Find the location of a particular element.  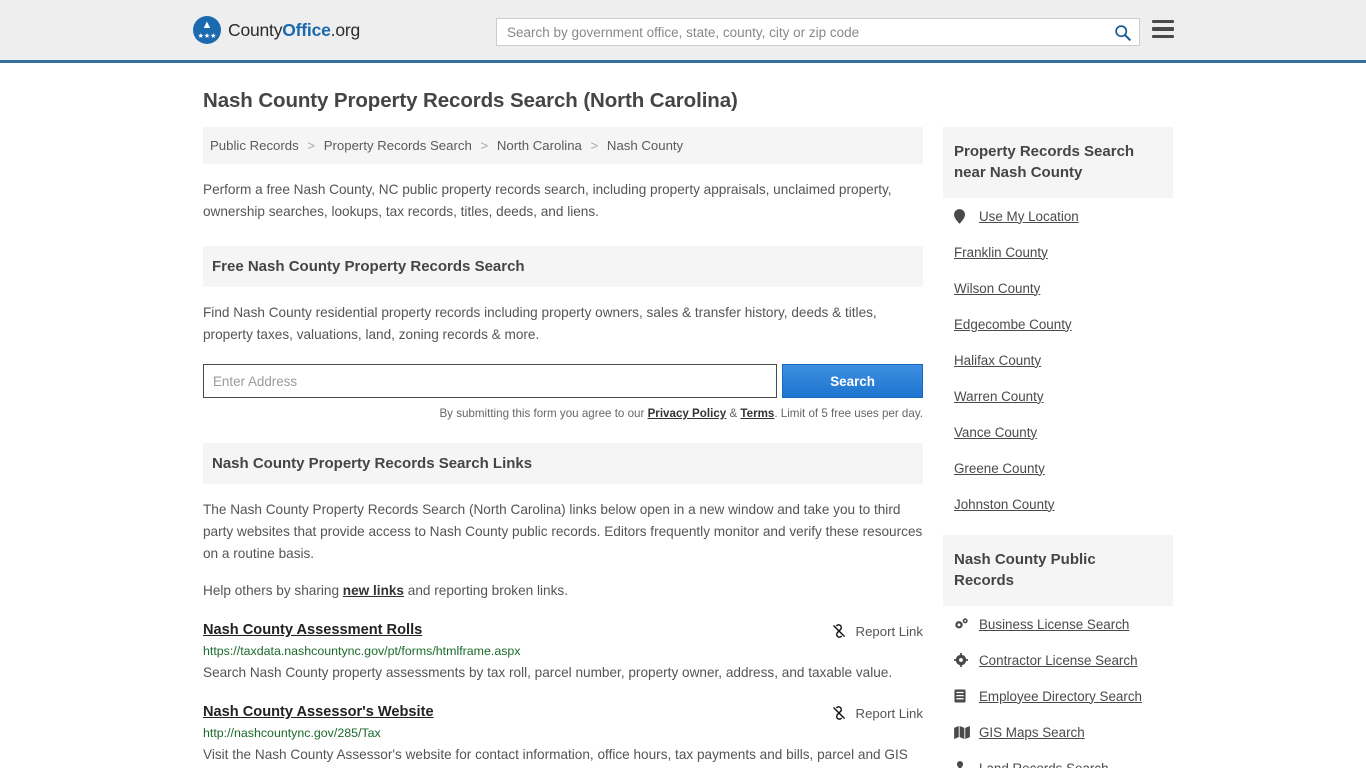

gears-icon is located at coordinates (962, 624).